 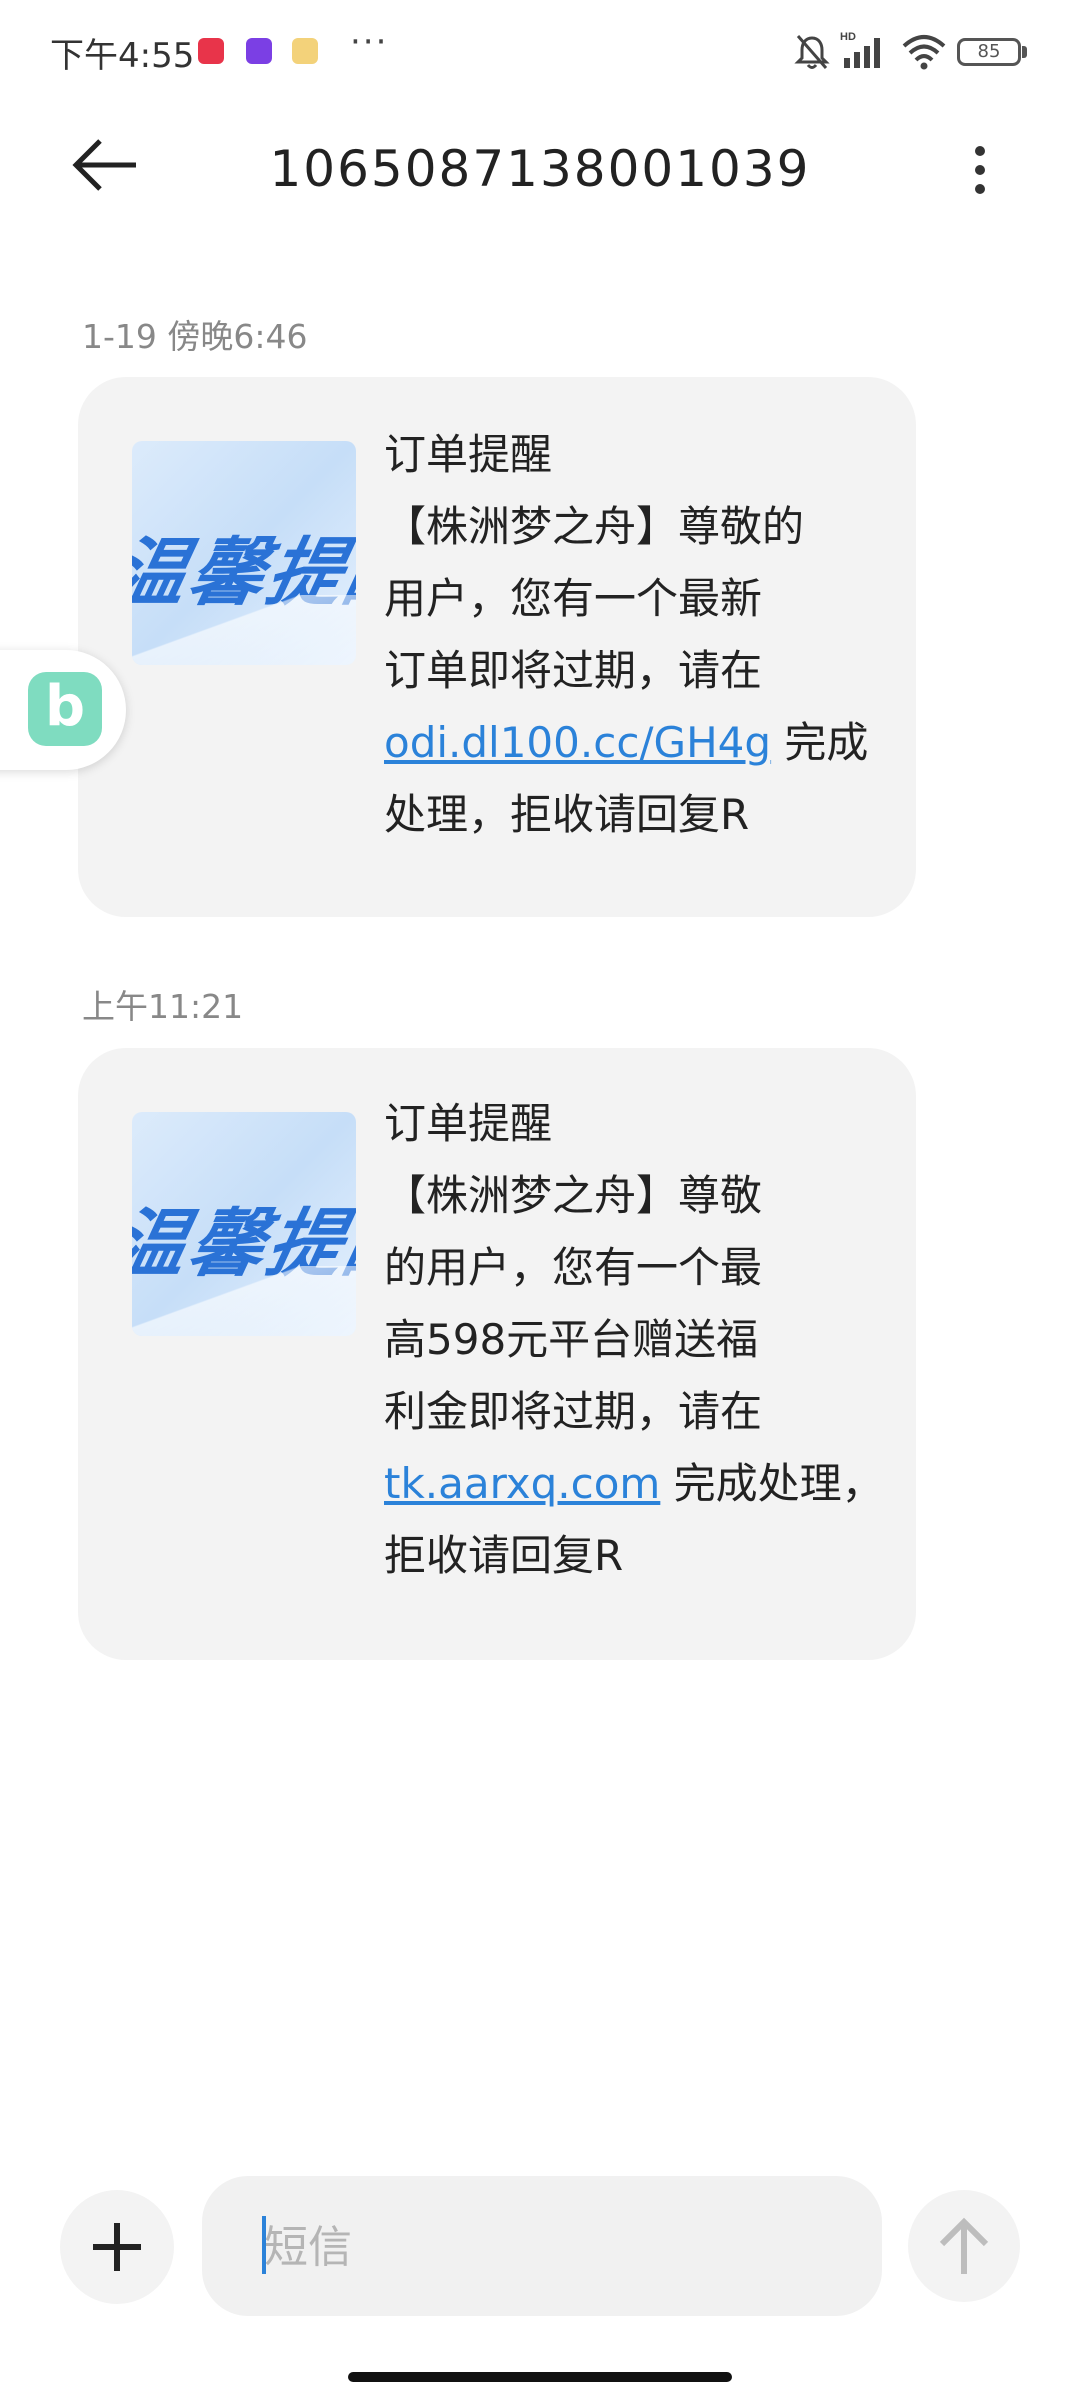 I want to click on mute-icon, so click(x=812, y=52).